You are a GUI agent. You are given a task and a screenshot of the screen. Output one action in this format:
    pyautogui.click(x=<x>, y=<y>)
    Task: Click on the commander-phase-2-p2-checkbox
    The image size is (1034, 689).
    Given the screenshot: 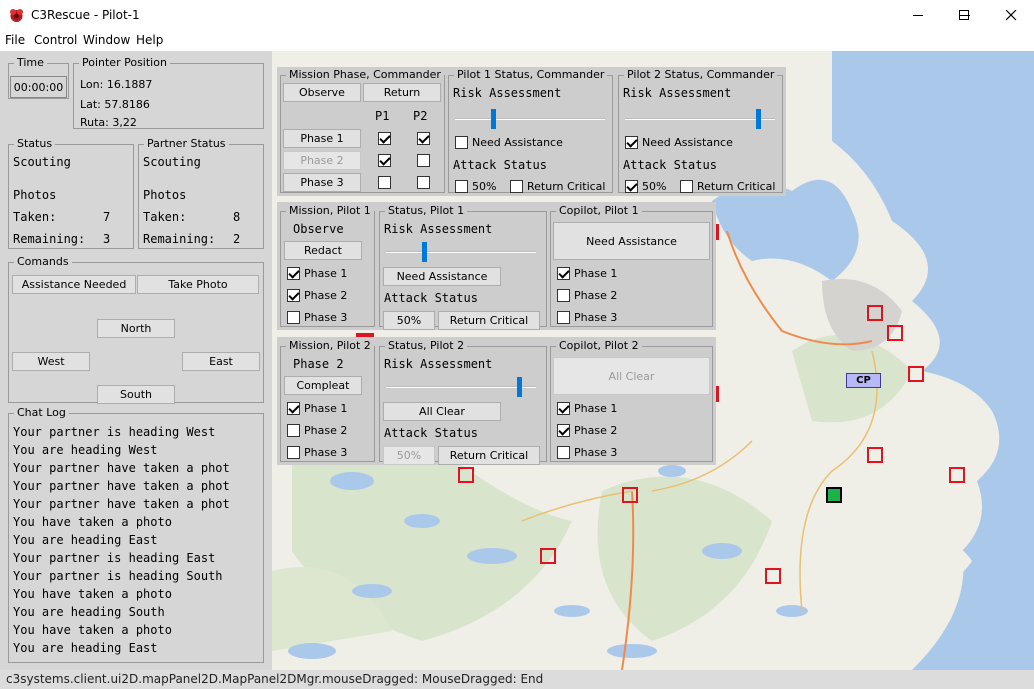 What is the action you would take?
    pyautogui.click(x=423, y=160)
    